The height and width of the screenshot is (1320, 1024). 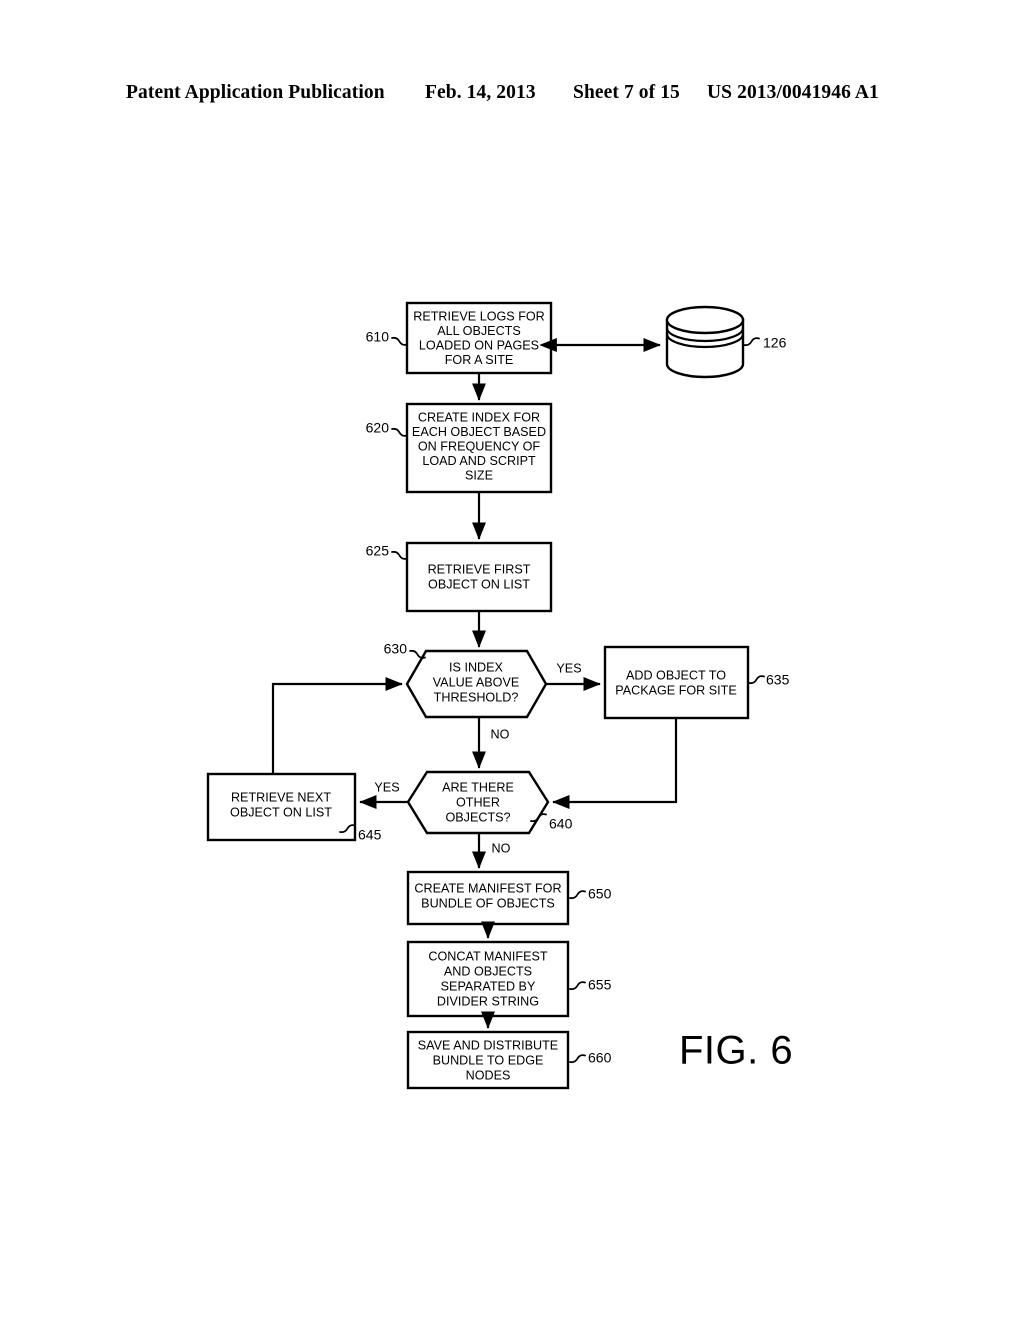 I want to click on node-635-line-0: ADD OBJECT TO, so click(x=676, y=675).